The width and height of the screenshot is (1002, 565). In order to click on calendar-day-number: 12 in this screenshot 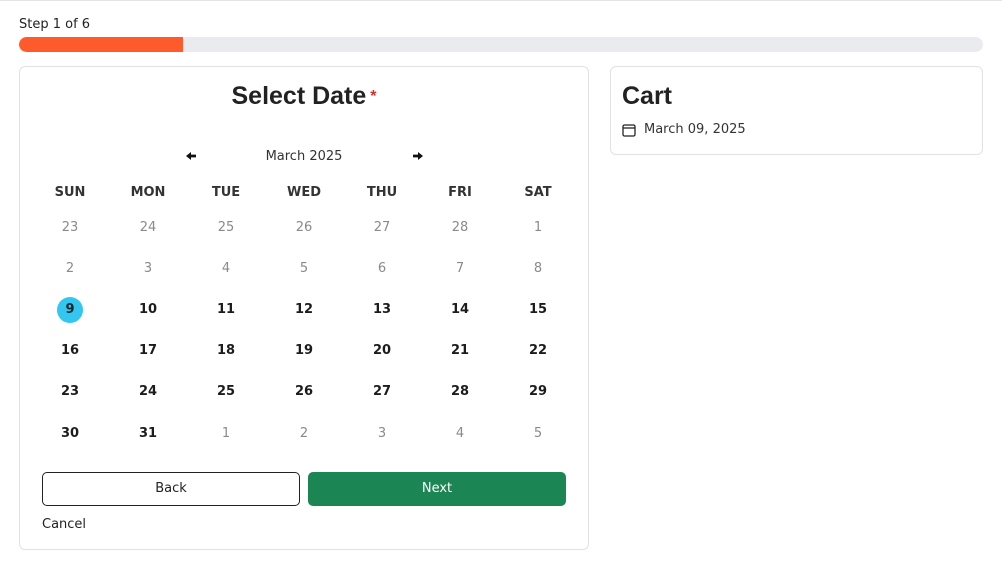, I will do `click(304, 309)`.